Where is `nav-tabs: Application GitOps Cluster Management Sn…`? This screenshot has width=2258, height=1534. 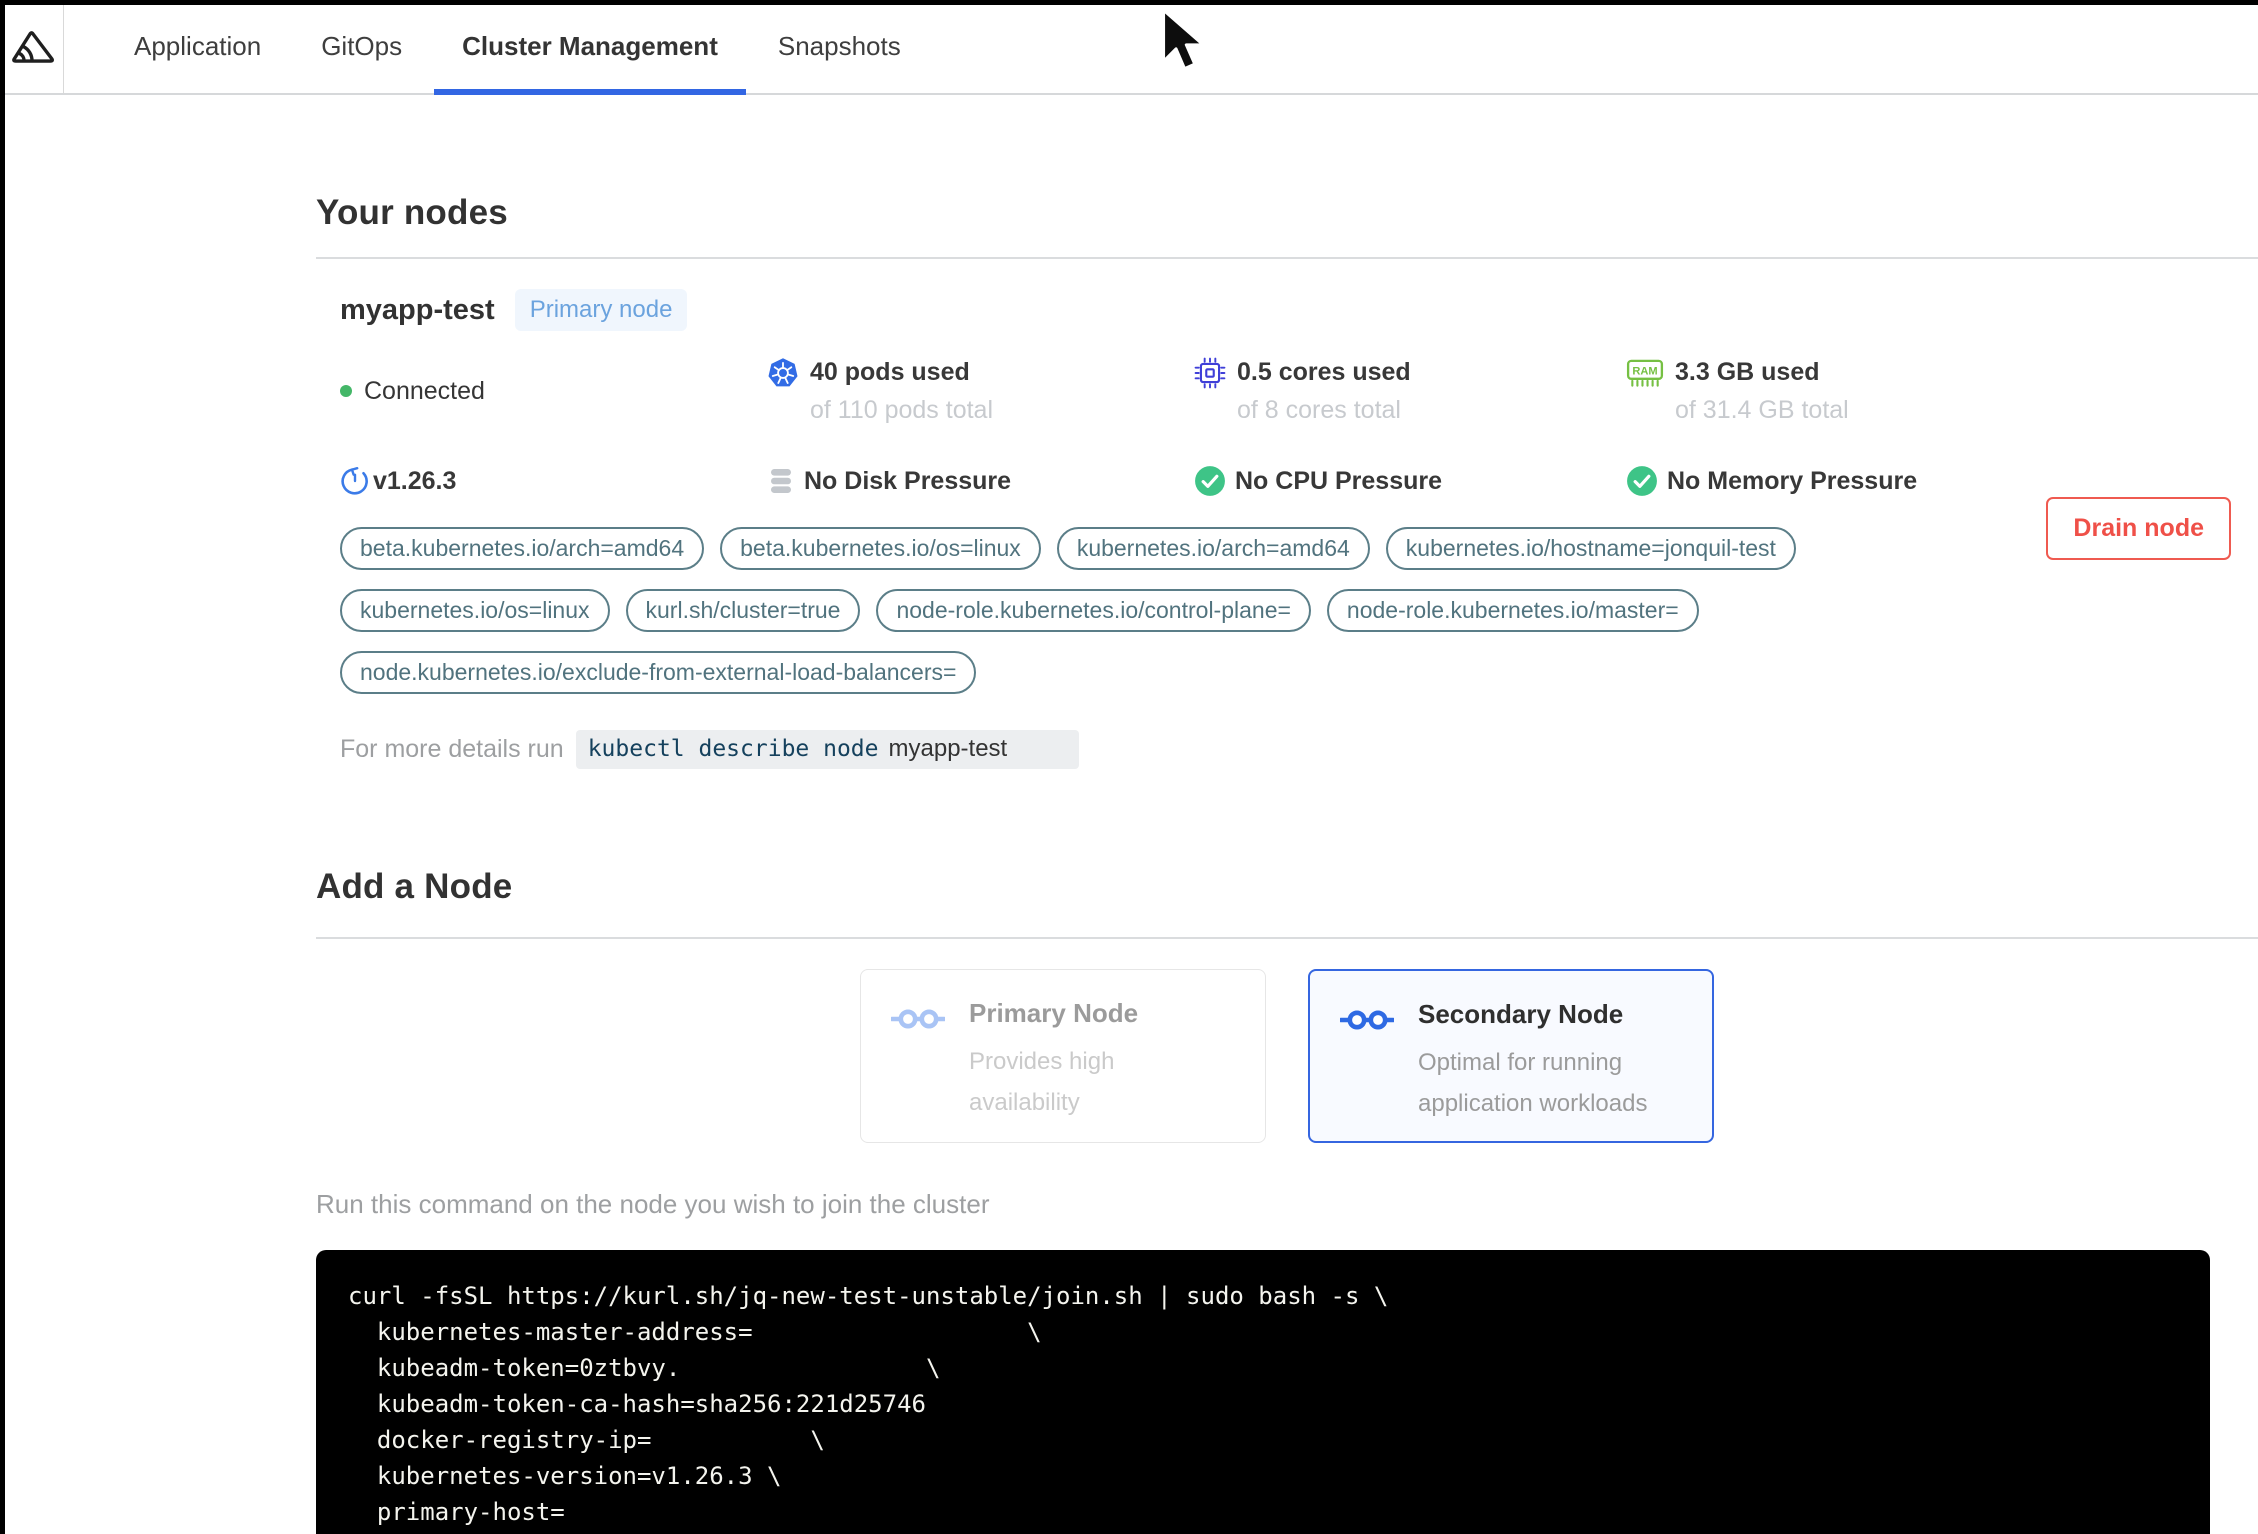
nav-tabs: Application GitOps Cluster Management Sn… is located at coordinates (519, 47).